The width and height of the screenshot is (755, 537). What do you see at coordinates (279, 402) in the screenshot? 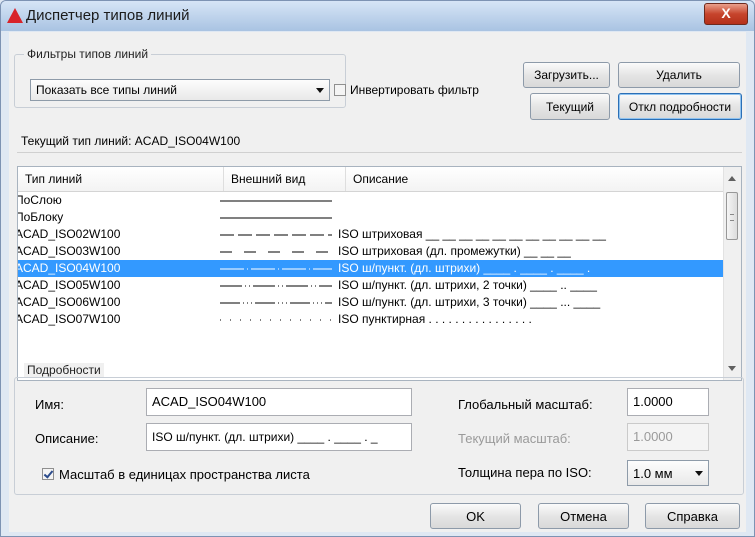
I see `name-input: ACAD_ISO04W100` at bounding box center [279, 402].